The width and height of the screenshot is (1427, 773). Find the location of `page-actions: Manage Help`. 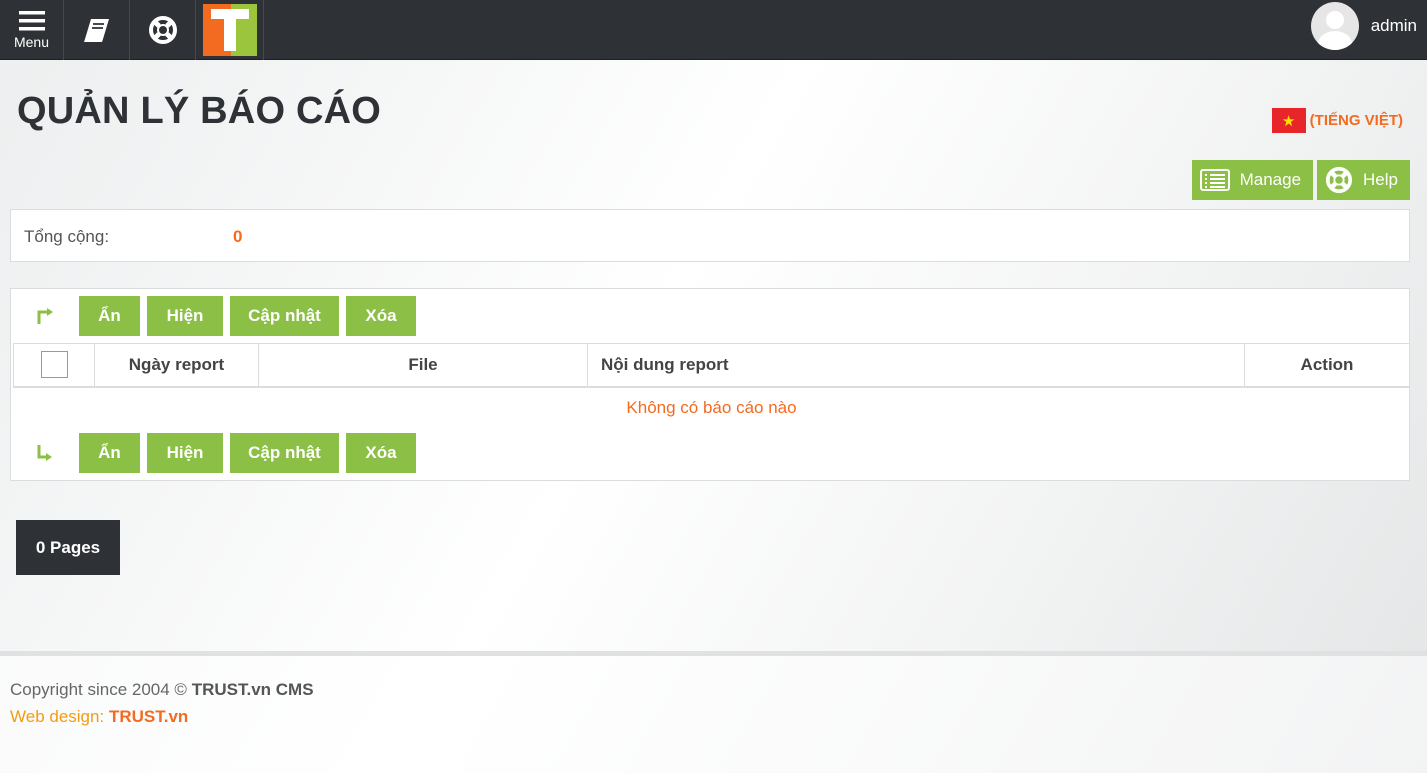

page-actions: Manage Help is located at coordinates (1300, 180).